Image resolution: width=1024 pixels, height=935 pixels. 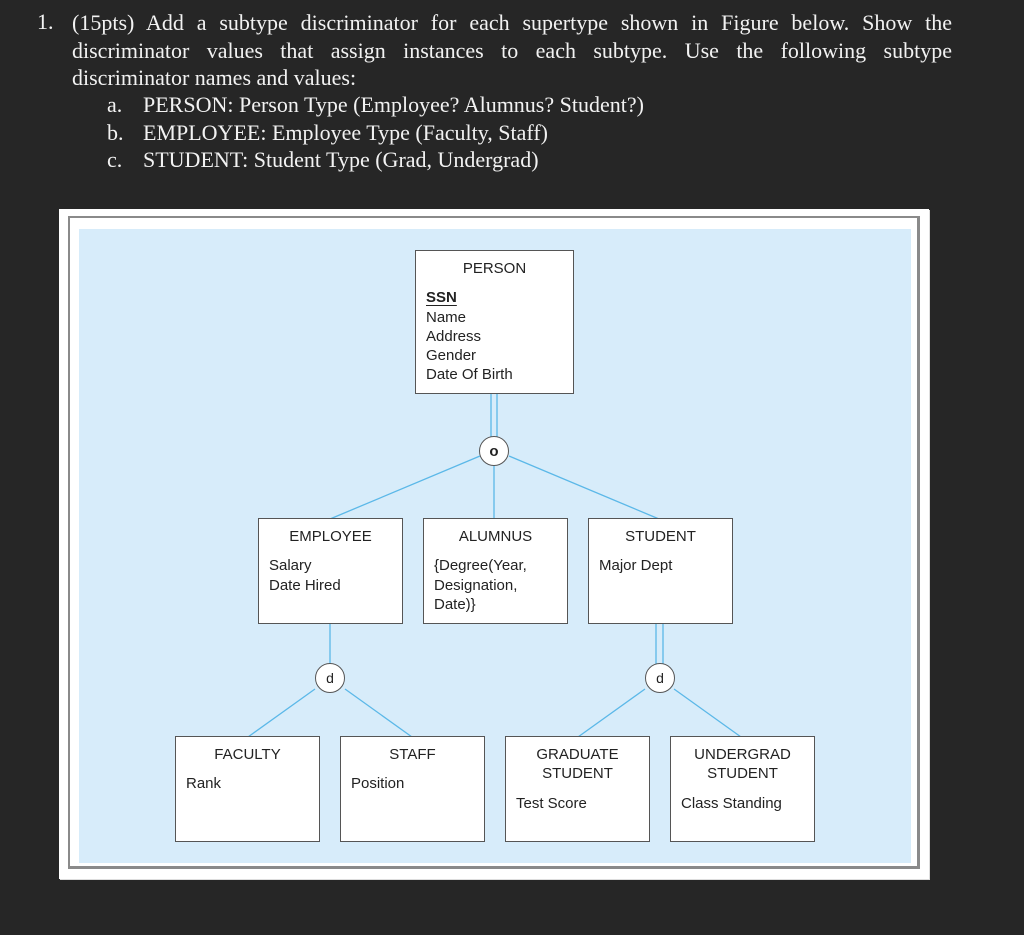 I want to click on attribute: Date Of Birth, so click(x=469, y=375).